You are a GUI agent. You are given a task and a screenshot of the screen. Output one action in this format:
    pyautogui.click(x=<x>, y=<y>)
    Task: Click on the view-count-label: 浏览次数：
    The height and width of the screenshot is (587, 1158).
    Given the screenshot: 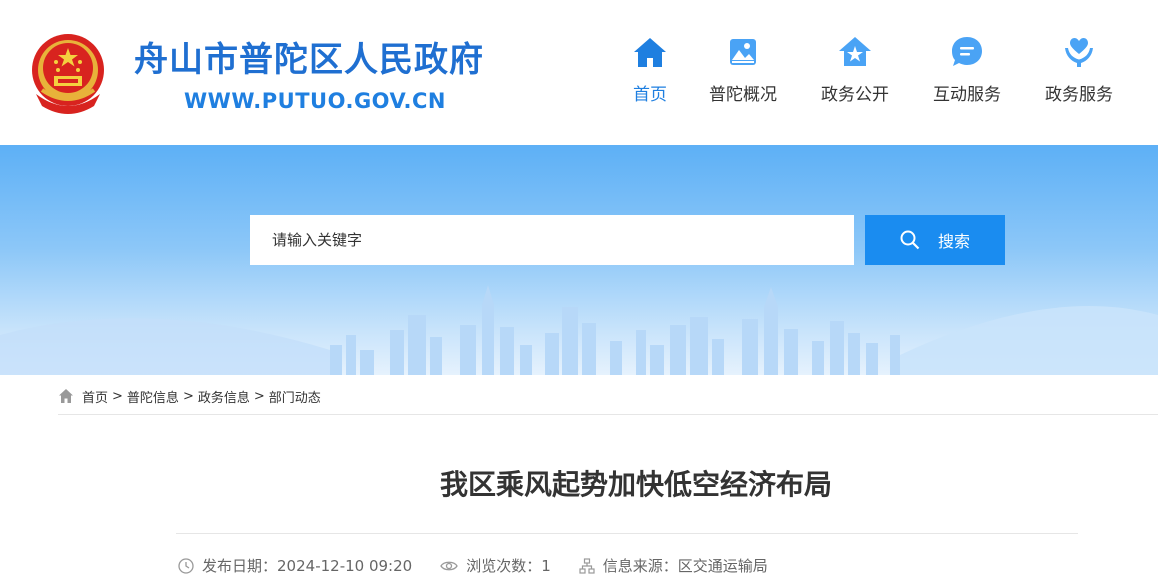 What is the action you would take?
    pyautogui.click(x=504, y=566)
    